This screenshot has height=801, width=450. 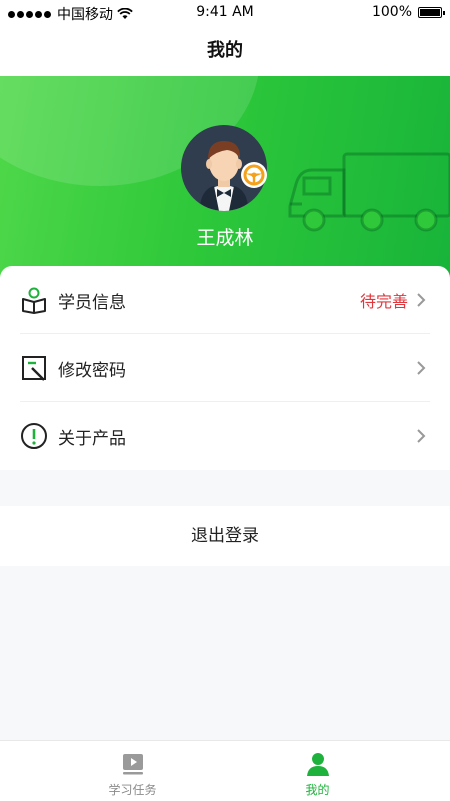 What do you see at coordinates (383, 301) in the screenshot?
I see `status-badge: 待完善` at bounding box center [383, 301].